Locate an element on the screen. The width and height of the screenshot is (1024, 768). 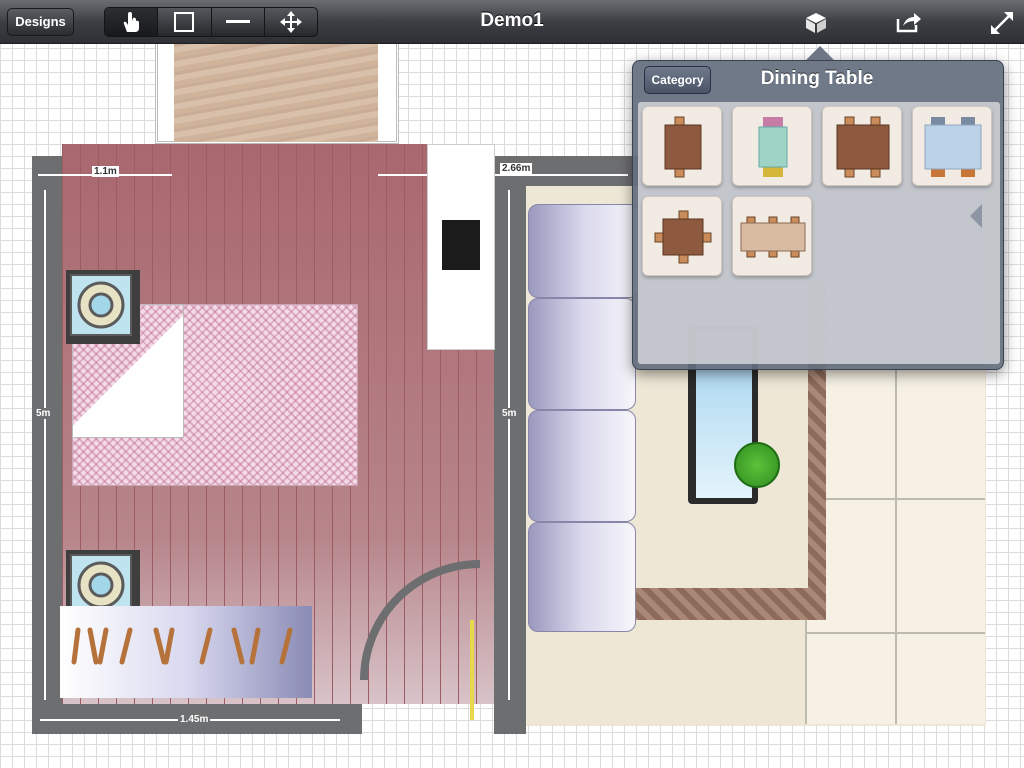
share-icon is located at coordinates (908, 23).